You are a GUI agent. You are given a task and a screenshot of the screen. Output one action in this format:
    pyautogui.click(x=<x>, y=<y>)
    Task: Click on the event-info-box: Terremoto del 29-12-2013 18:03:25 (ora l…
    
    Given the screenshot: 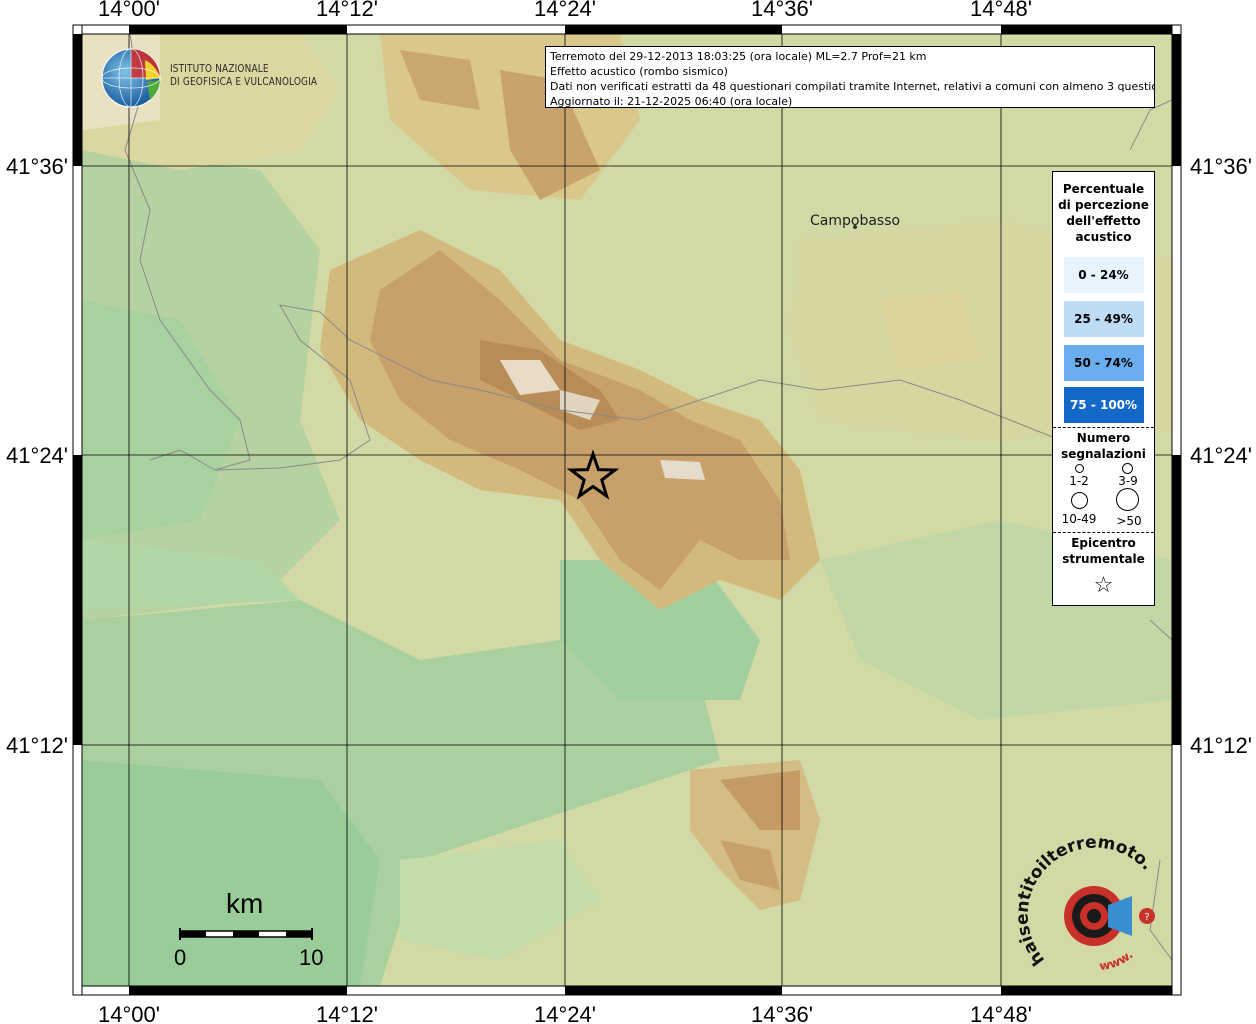 What is the action you would take?
    pyautogui.click(x=850, y=77)
    